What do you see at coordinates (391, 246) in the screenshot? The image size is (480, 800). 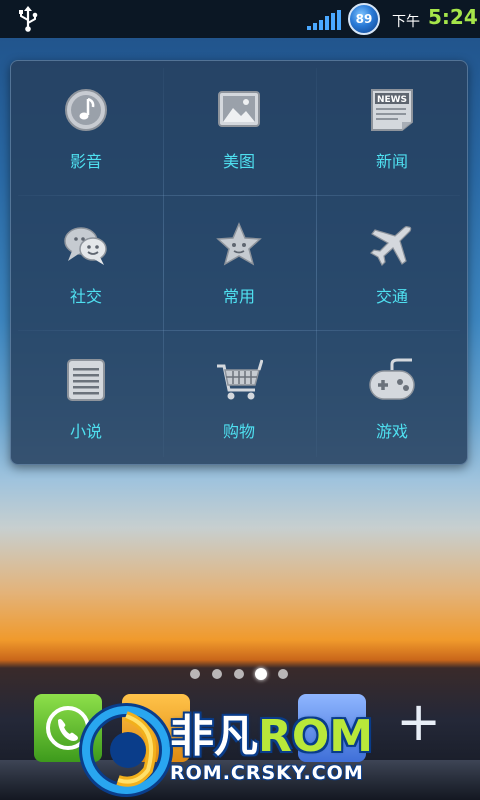 I see `airplane-icon` at bounding box center [391, 246].